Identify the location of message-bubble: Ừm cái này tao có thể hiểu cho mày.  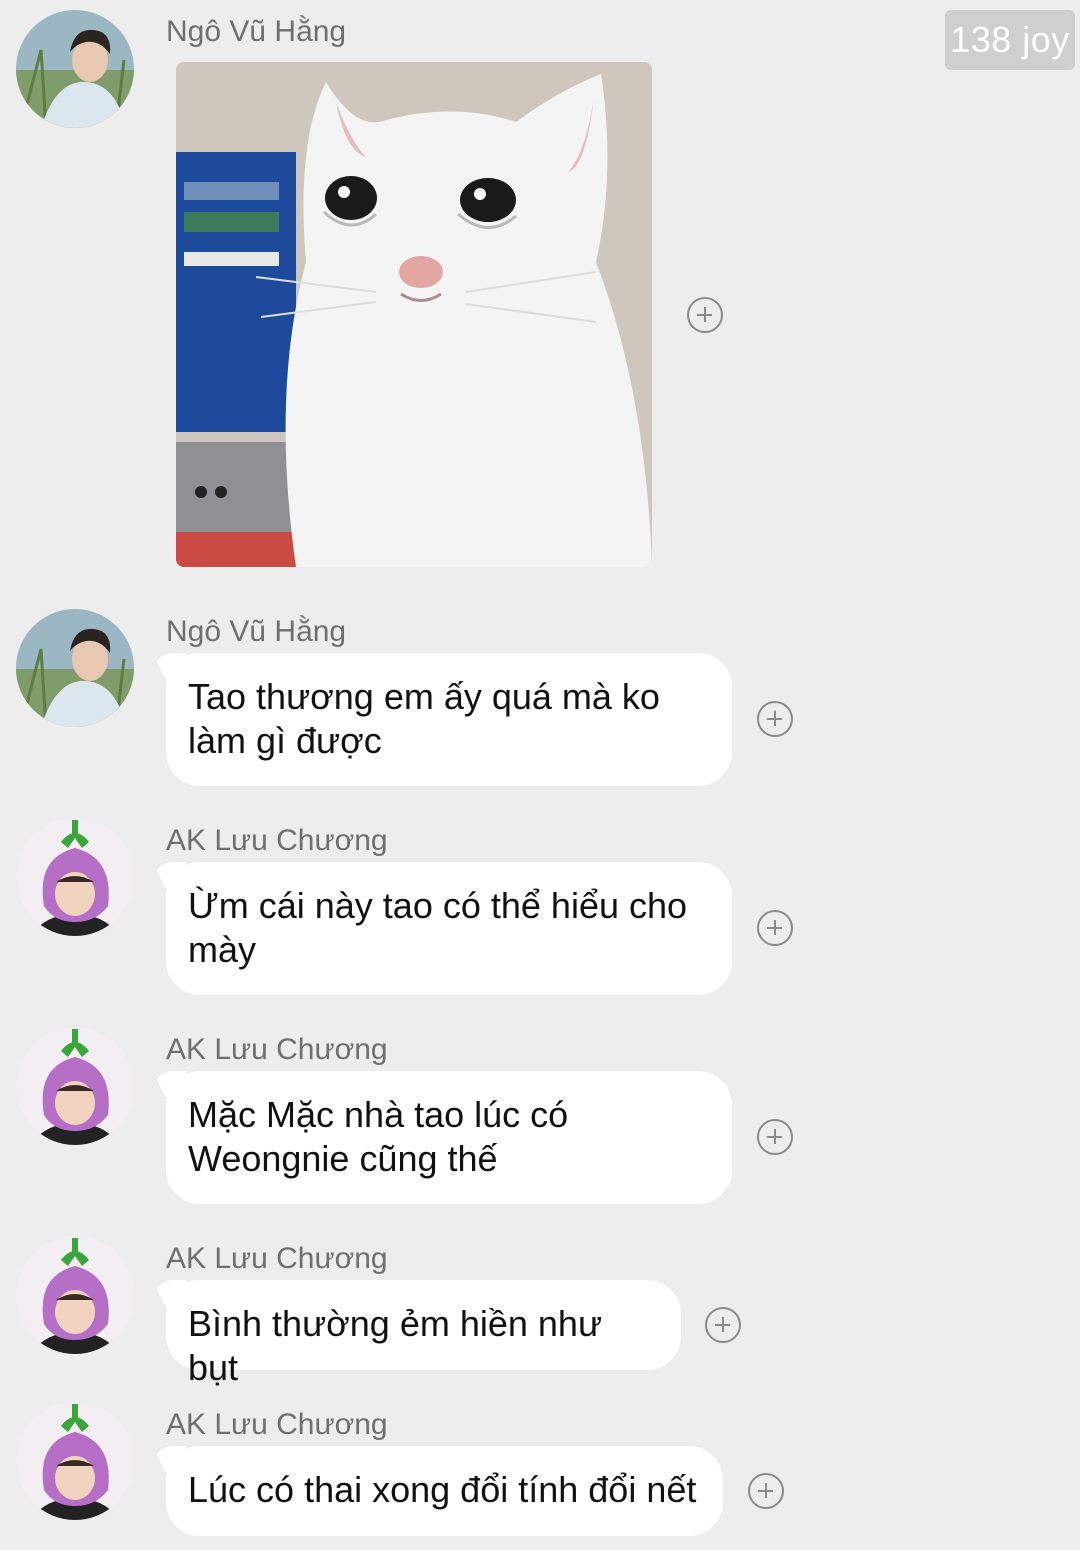
(449, 928).